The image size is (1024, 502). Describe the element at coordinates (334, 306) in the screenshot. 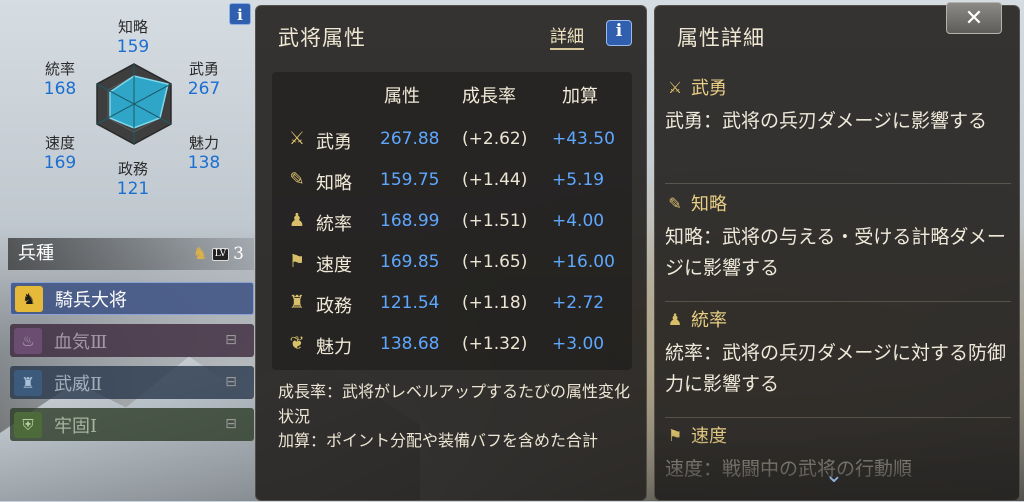

I see `attr-name: 政務` at that location.